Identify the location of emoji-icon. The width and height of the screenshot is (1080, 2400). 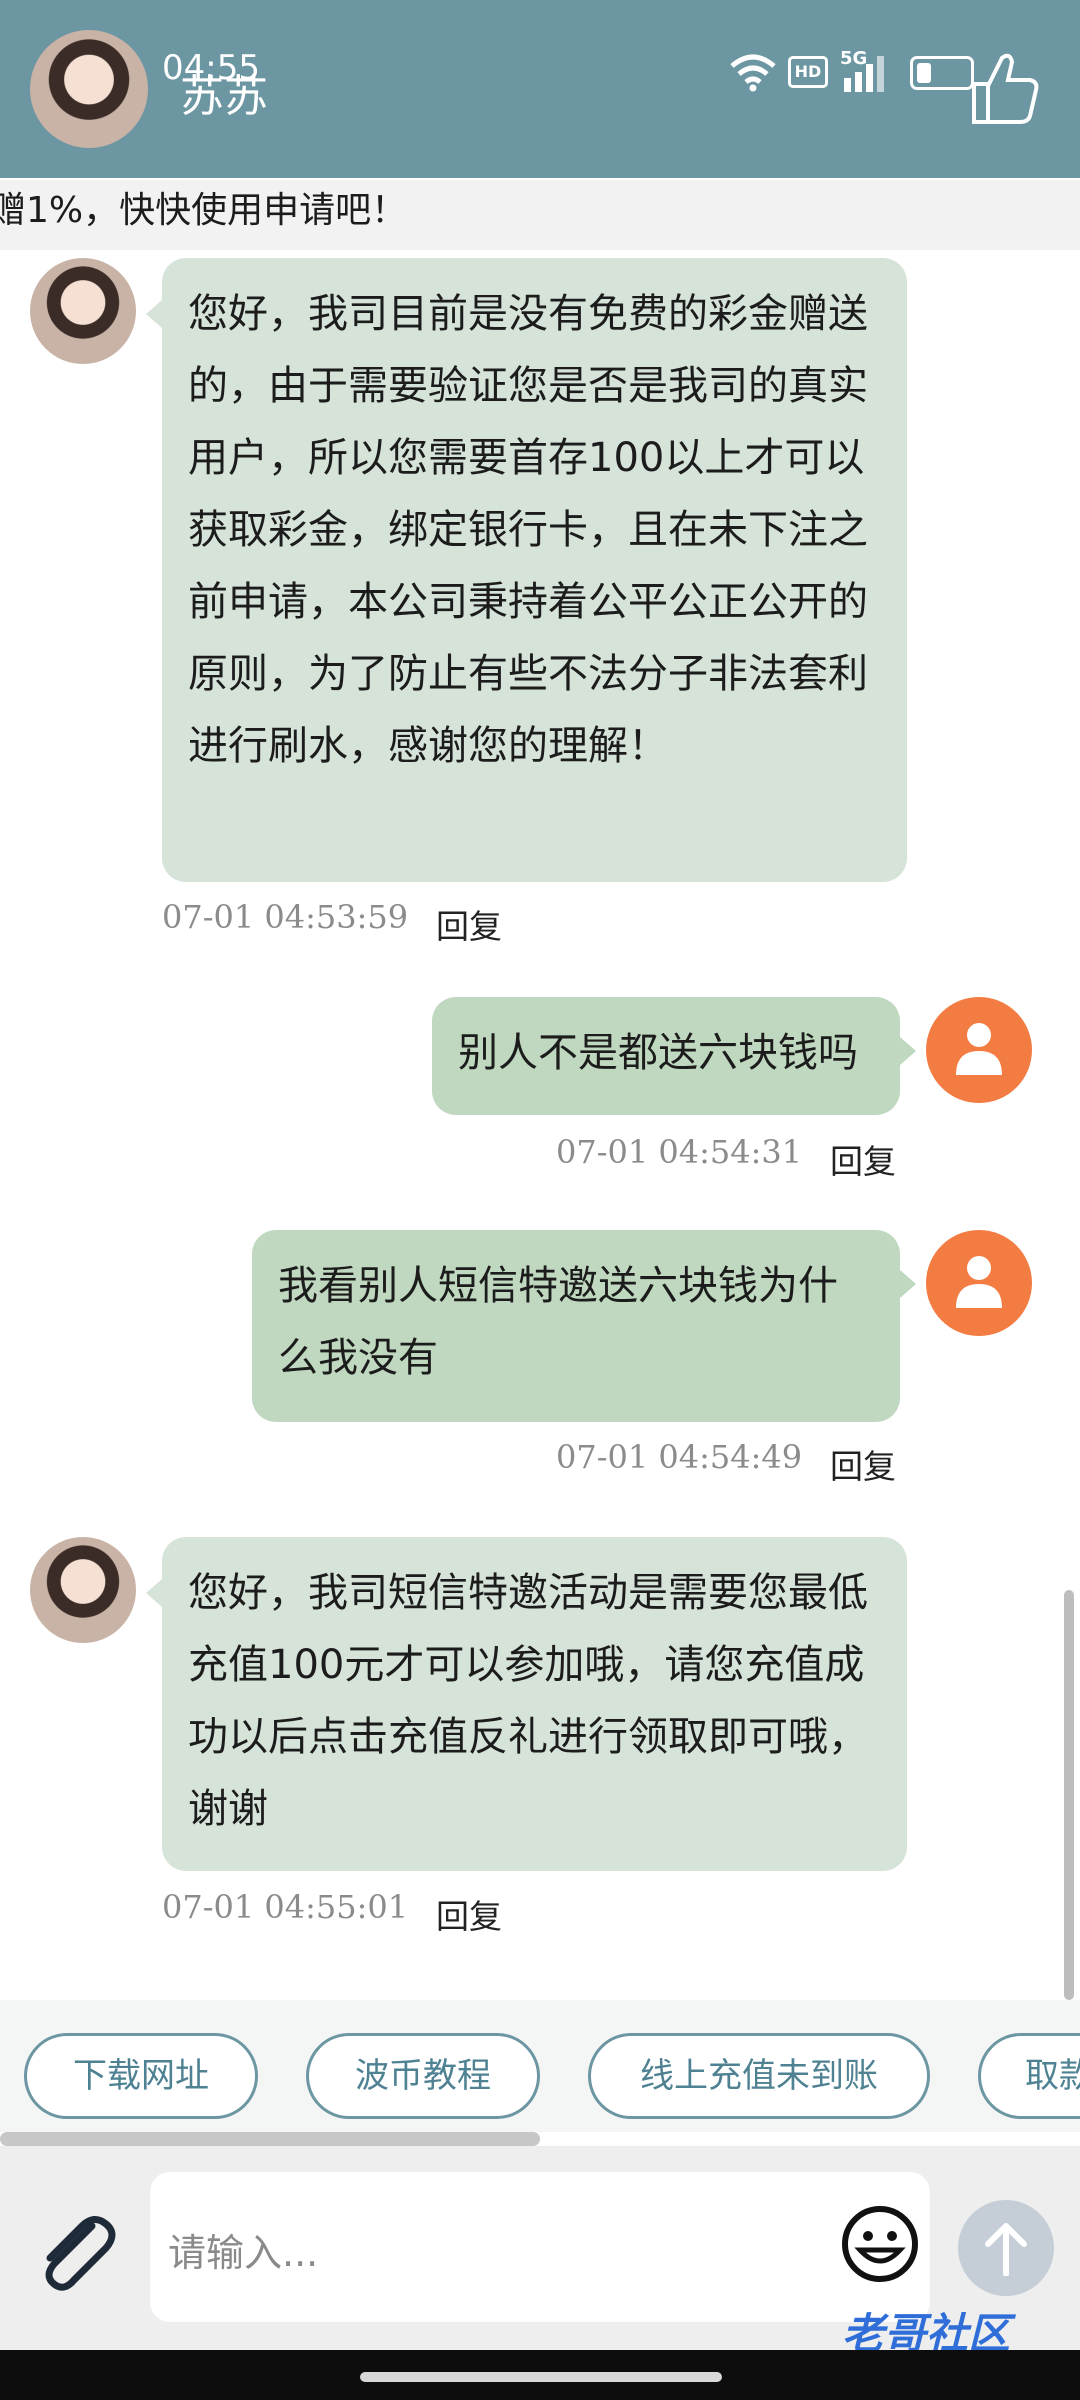
(880, 2244).